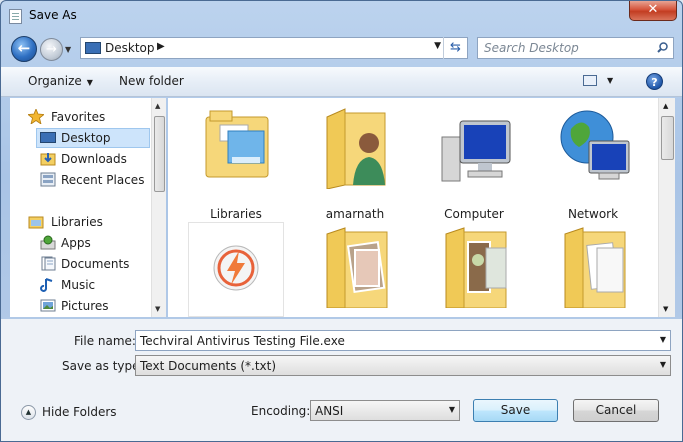  I want to click on search-placeholder: Search Desktop, so click(531, 48).